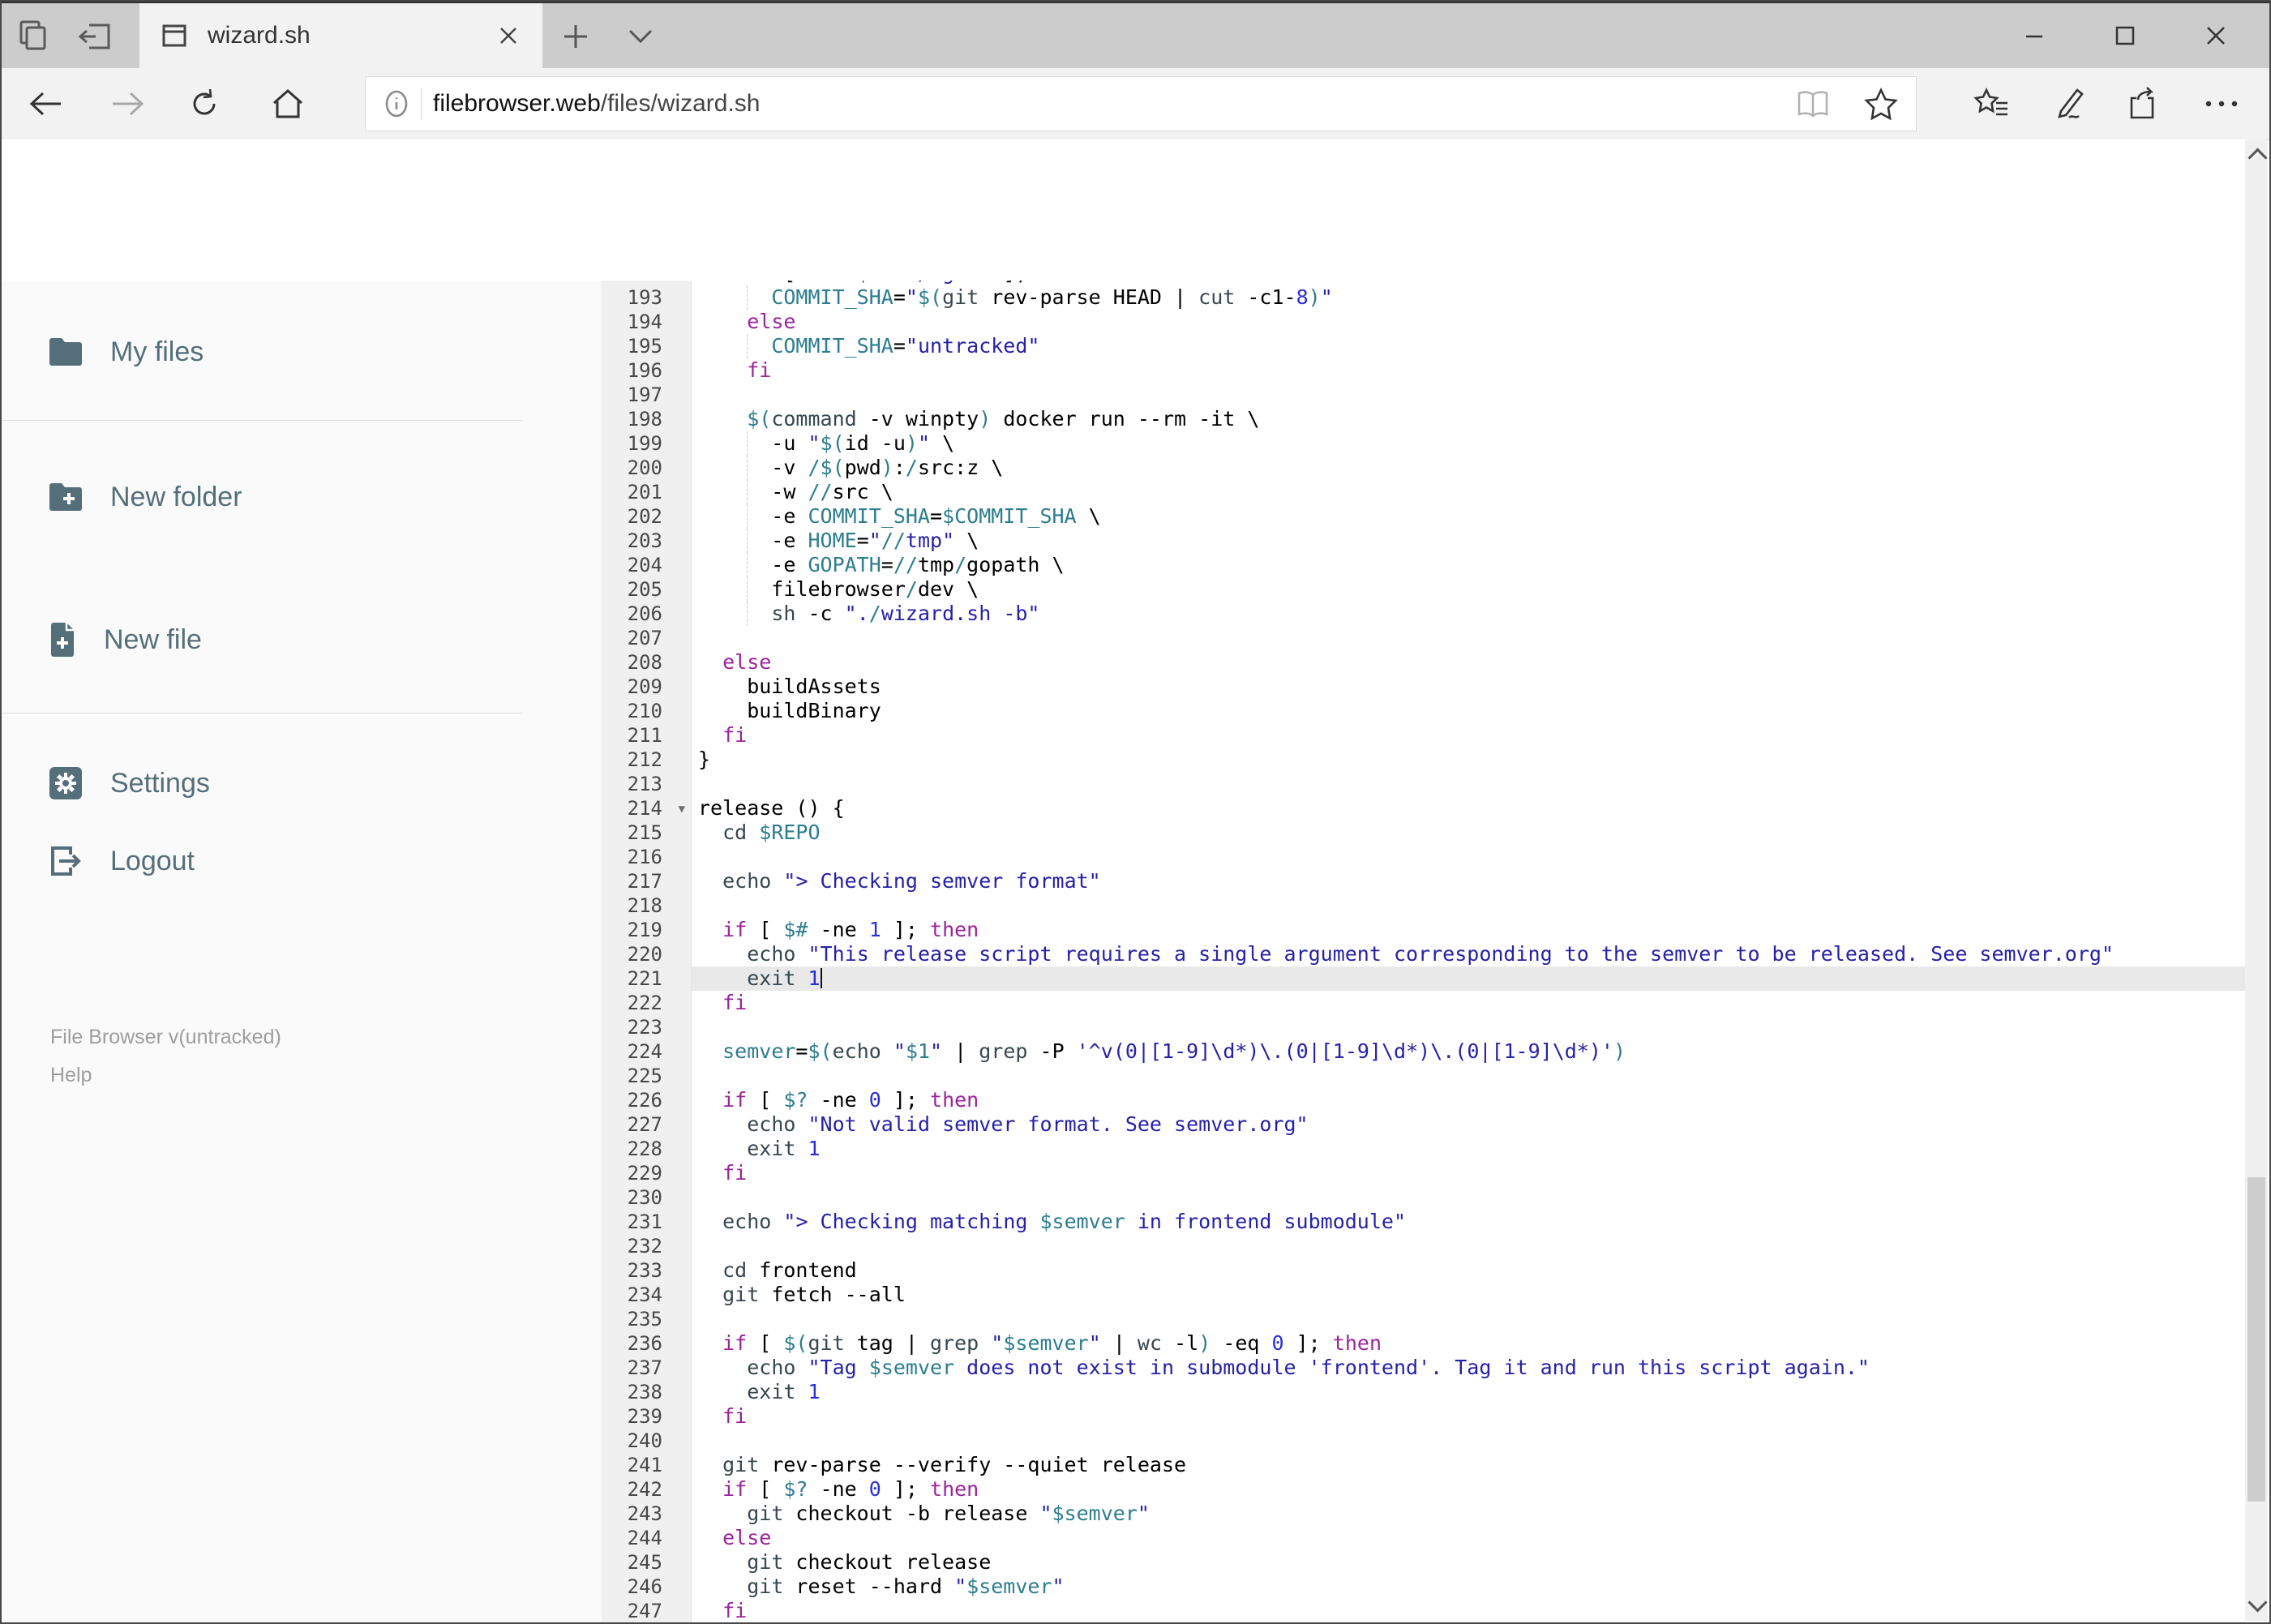 The height and width of the screenshot is (1624, 2271). Describe the element at coordinates (2125, 36) in the screenshot. I see `maximize-button` at that location.